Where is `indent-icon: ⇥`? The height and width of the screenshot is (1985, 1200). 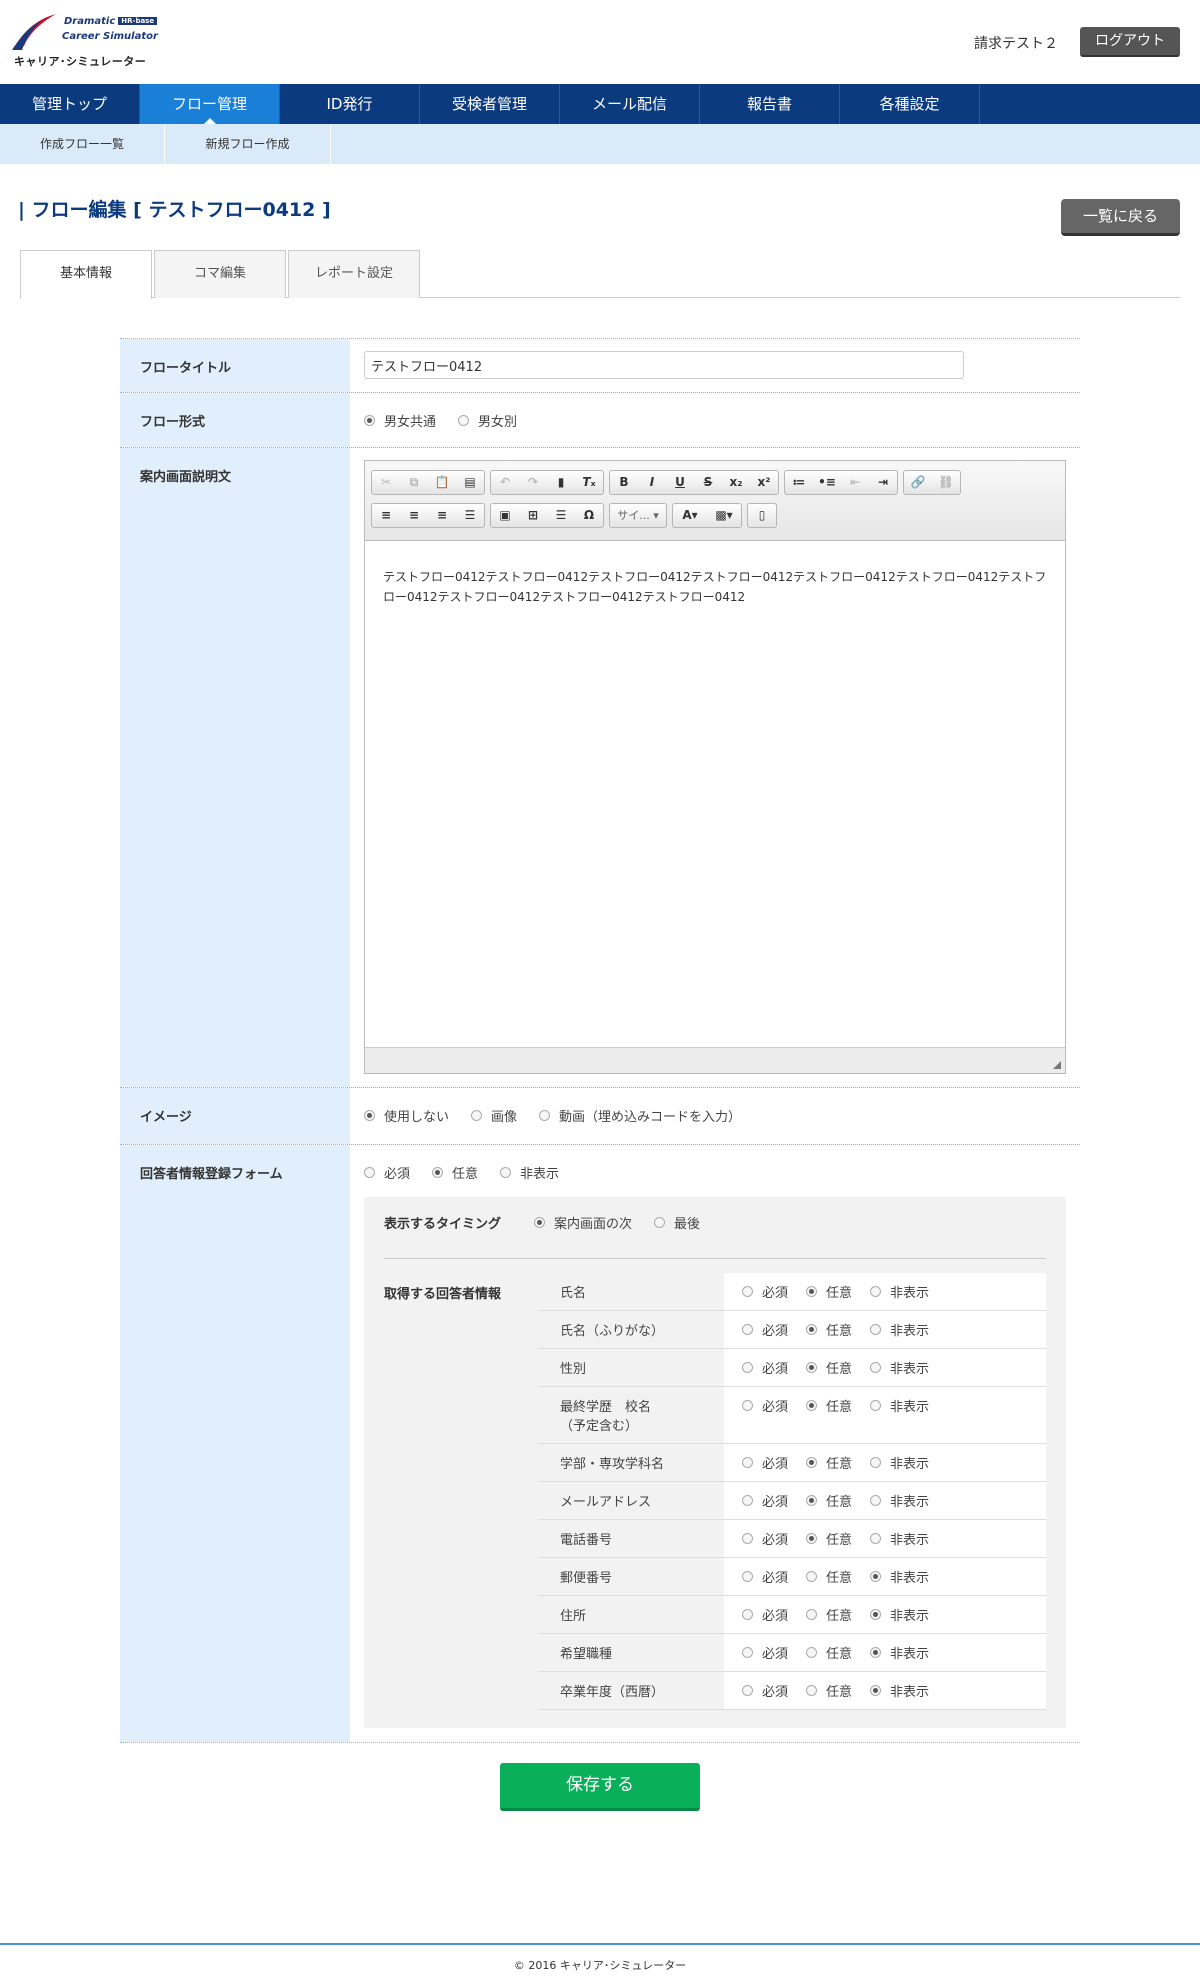
indent-icon: ⇥ is located at coordinates (883, 482).